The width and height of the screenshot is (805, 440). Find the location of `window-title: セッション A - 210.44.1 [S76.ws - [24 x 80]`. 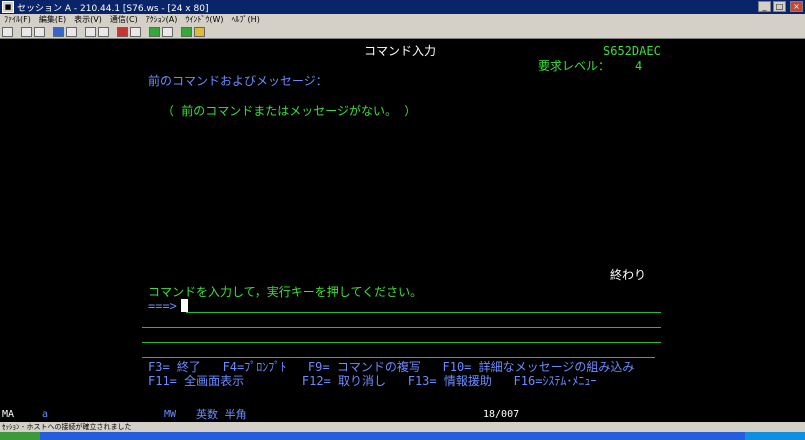

window-title: セッション A - 210.44.1 [S76.ws - [24 x 80] is located at coordinates (113, 8).